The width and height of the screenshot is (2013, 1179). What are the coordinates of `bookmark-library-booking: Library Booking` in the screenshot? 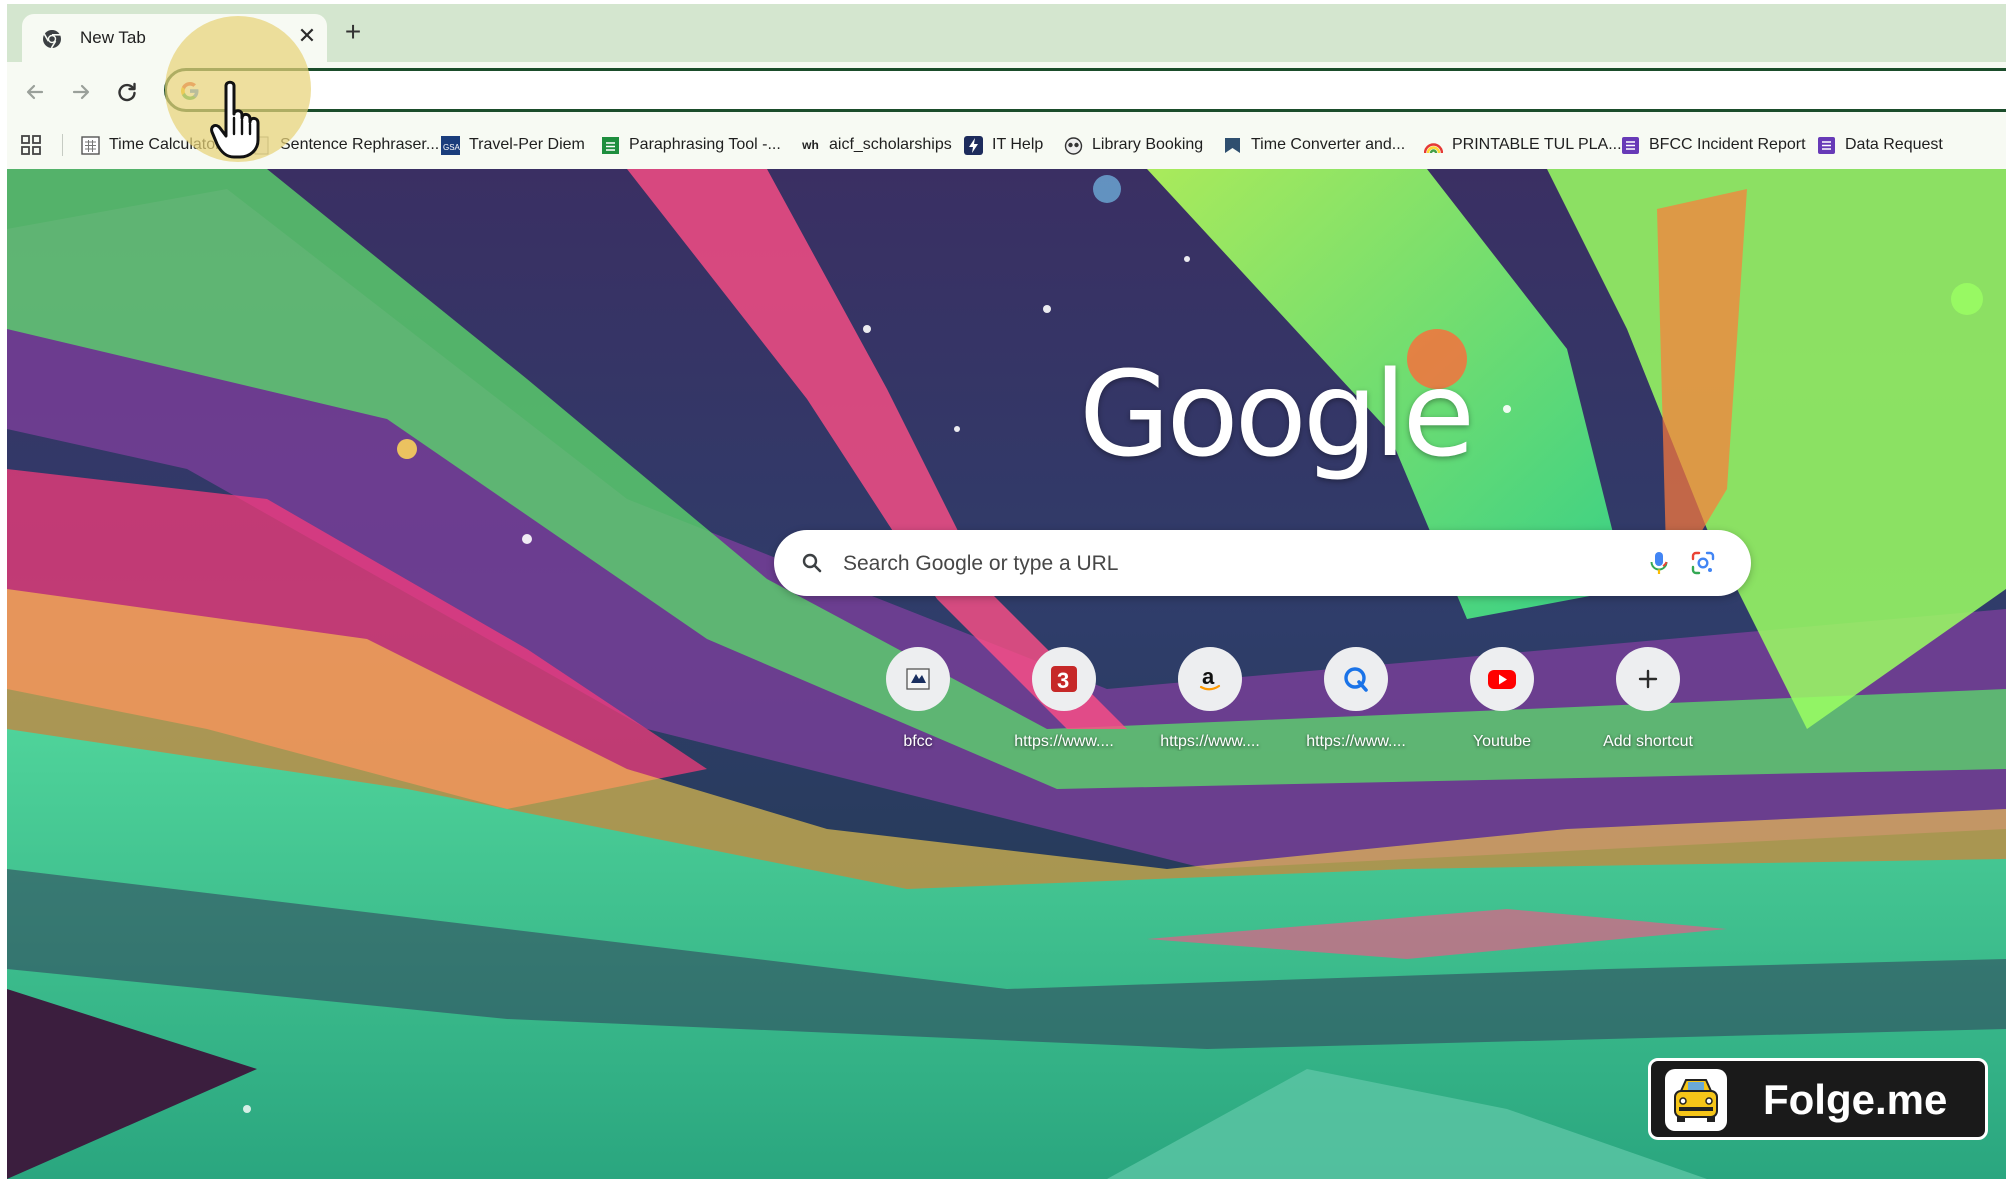 It's located at (1133, 145).